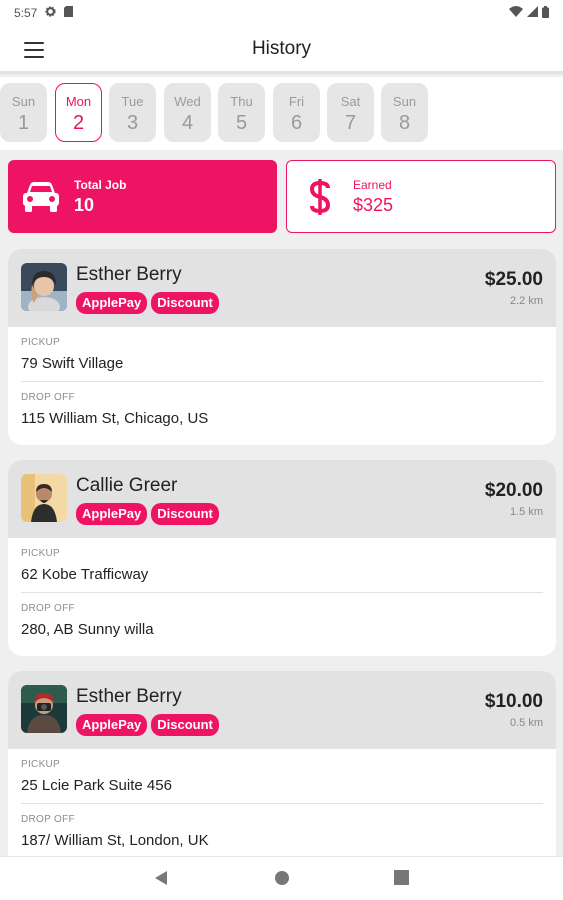  I want to click on day-name: Wed, so click(187, 101).